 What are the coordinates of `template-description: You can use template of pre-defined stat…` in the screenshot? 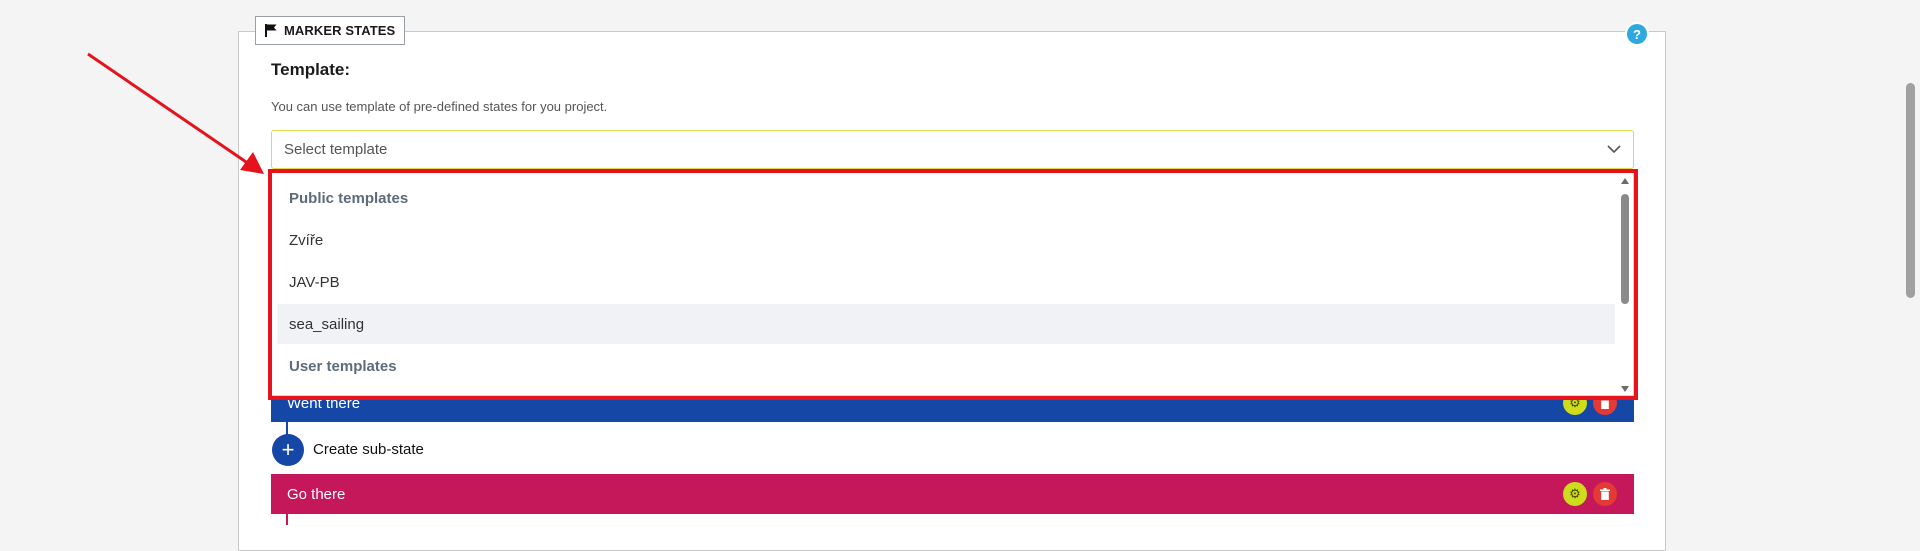 It's located at (439, 106).